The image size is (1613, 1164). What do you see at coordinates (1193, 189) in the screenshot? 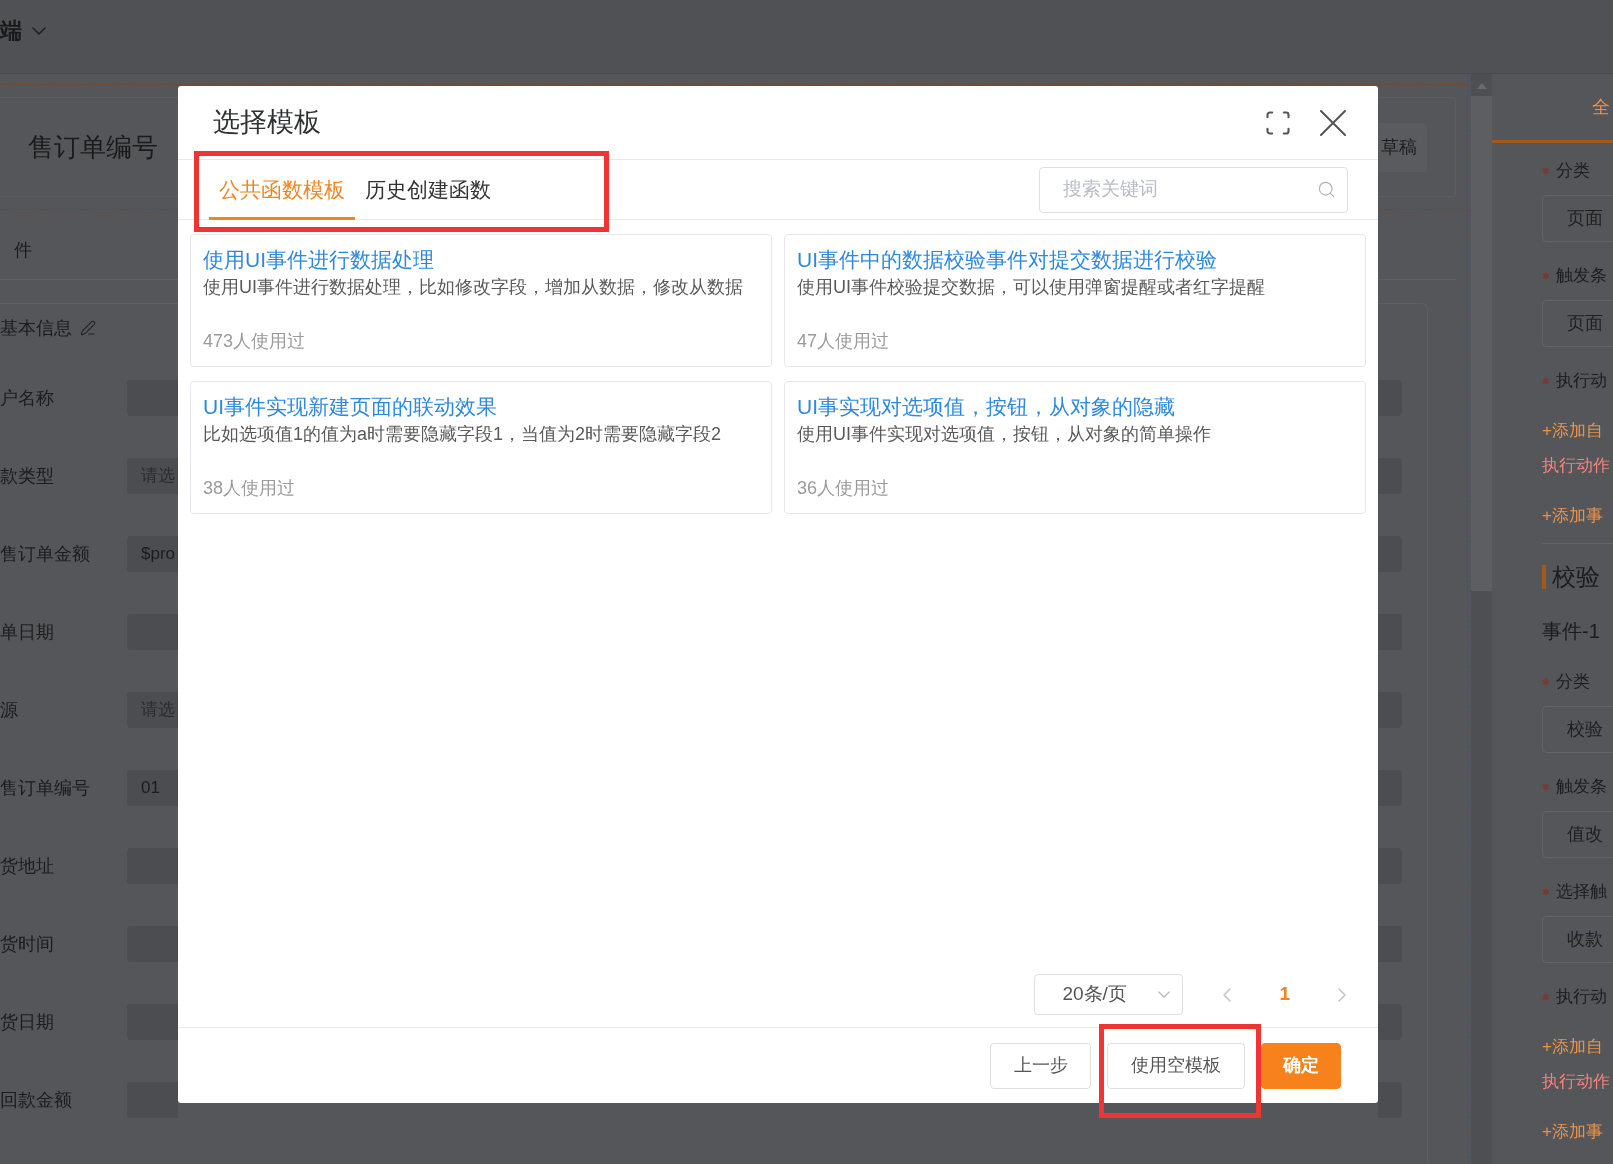
I see `search-field: 搜索关键词` at bounding box center [1193, 189].